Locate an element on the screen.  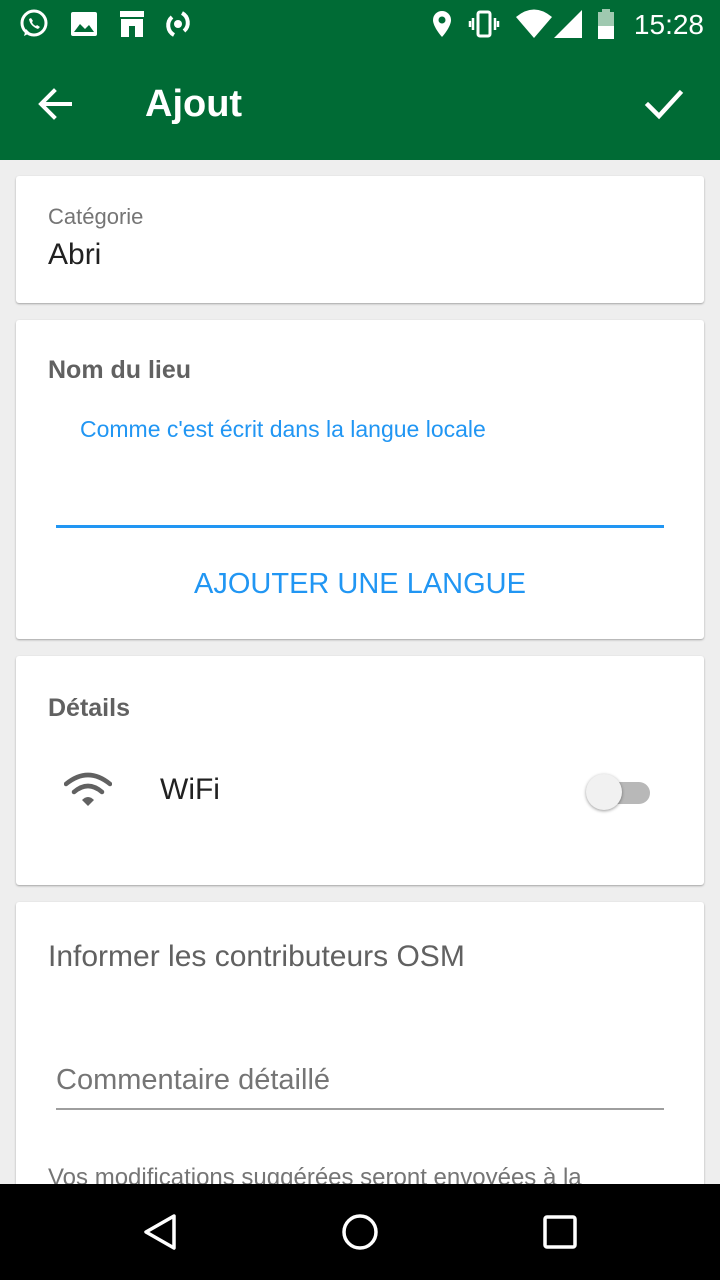
check-icon is located at coordinates (664, 104).